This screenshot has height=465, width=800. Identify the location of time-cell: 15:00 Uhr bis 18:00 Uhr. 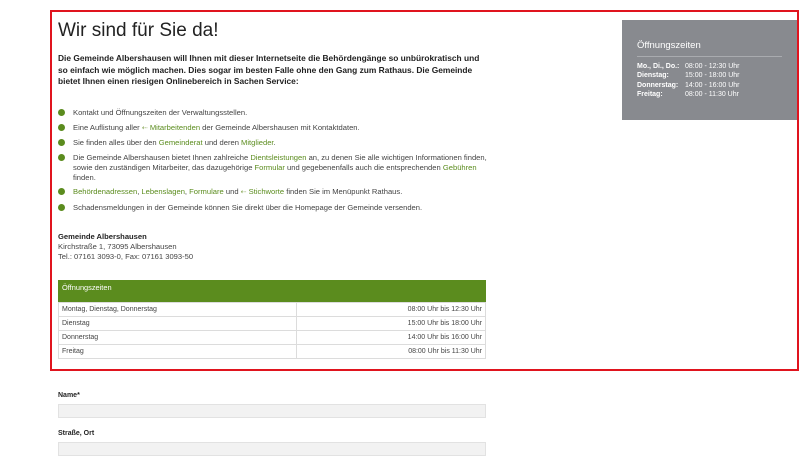
(391, 323).